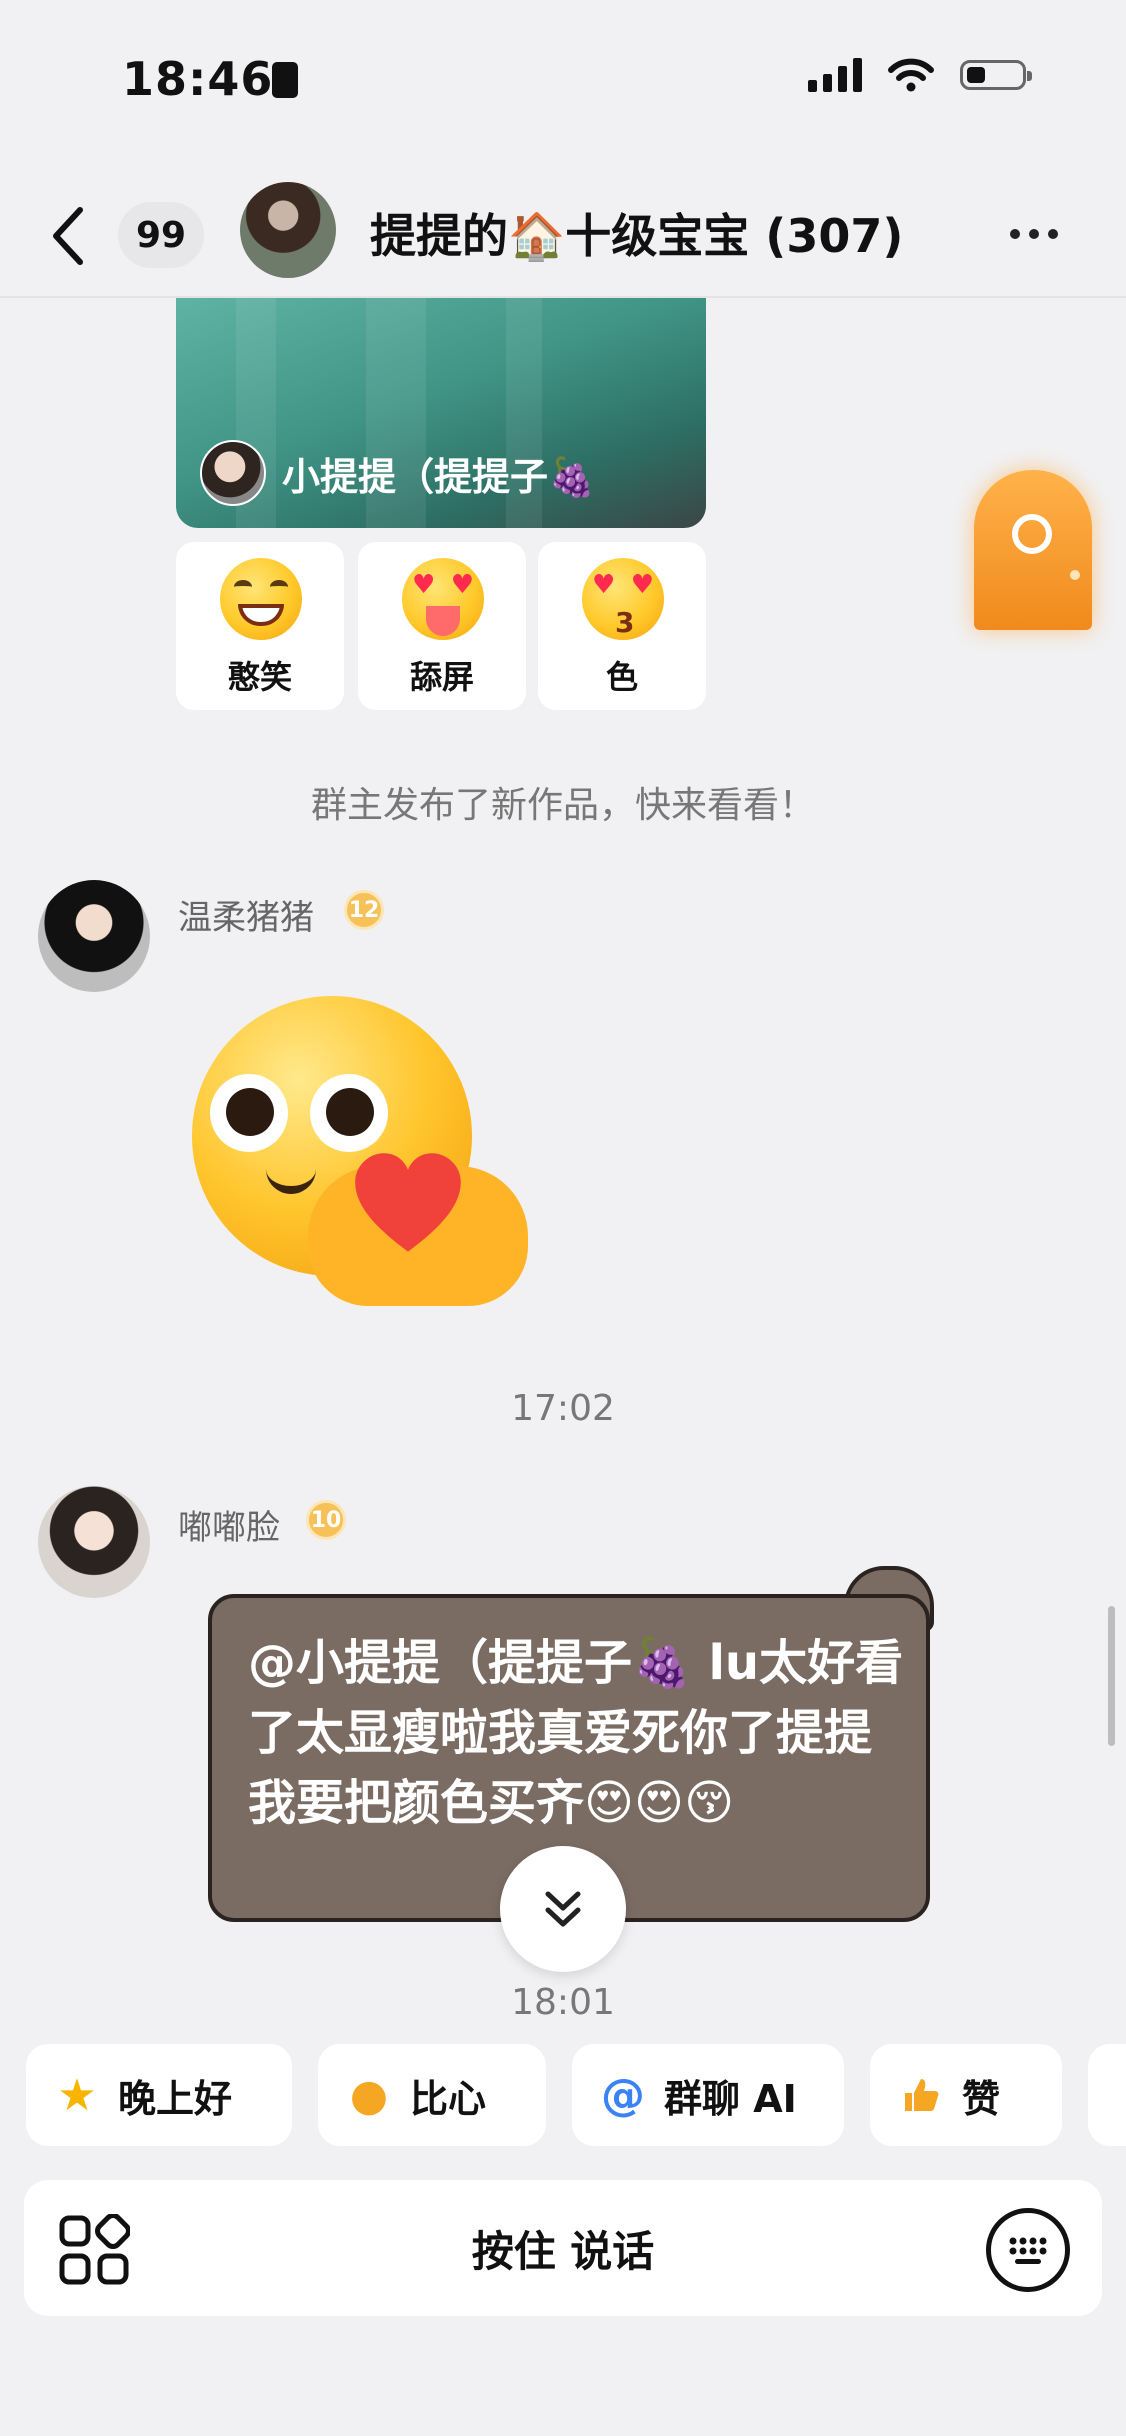  What do you see at coordinates (70, 236) in the screenshot?
I see `back-button` at bounding box center [70, 236].